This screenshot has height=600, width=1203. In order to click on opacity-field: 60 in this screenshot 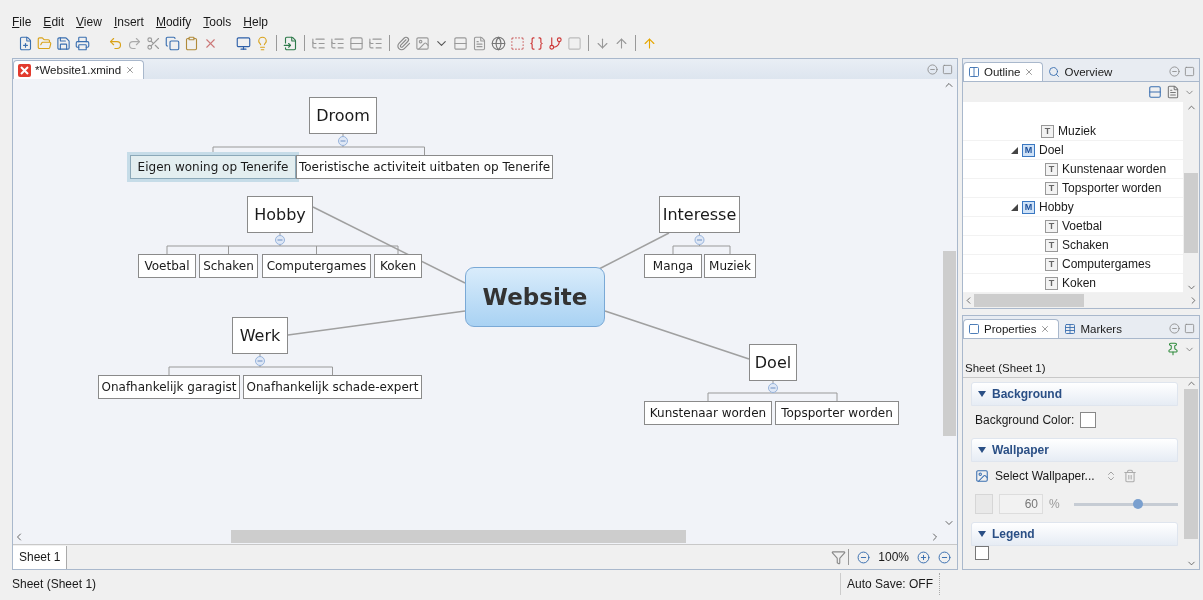, I will do `click(1021, 504)`.